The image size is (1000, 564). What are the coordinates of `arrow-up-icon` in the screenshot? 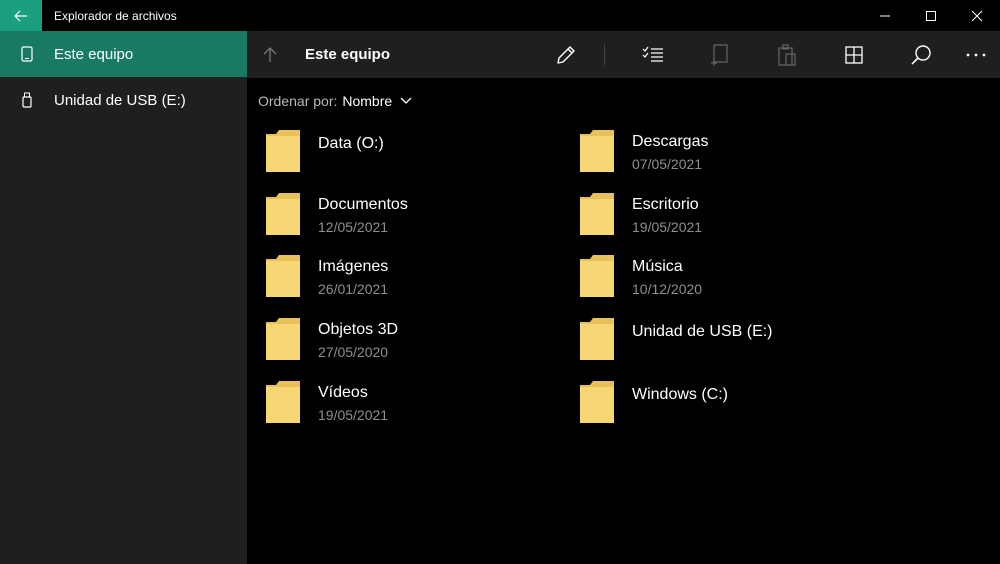 It's located at (270, 54).